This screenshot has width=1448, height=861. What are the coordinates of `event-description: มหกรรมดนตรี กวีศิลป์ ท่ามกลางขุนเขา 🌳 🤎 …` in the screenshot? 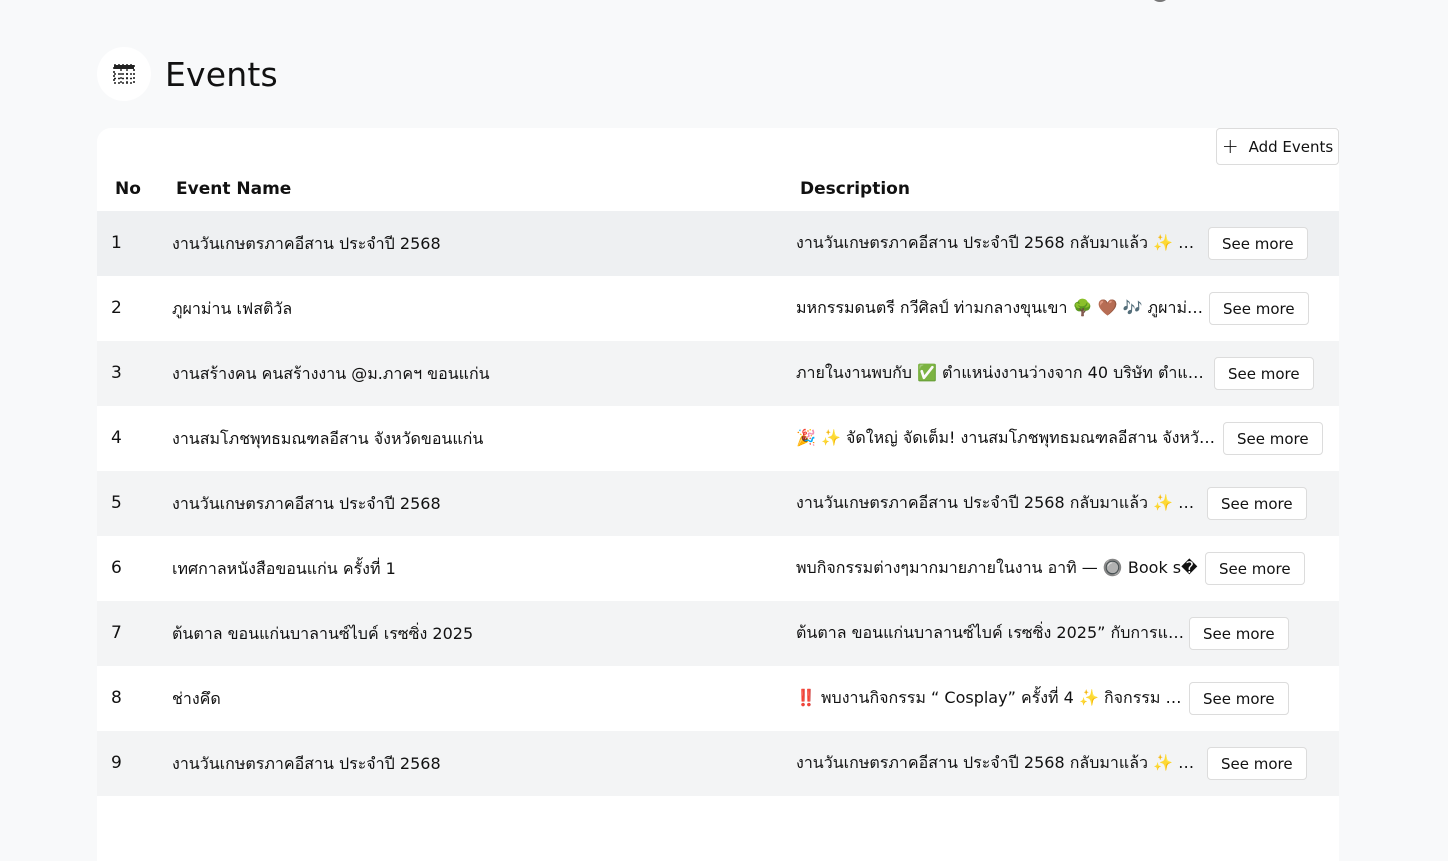 It's located at (1000, 307).